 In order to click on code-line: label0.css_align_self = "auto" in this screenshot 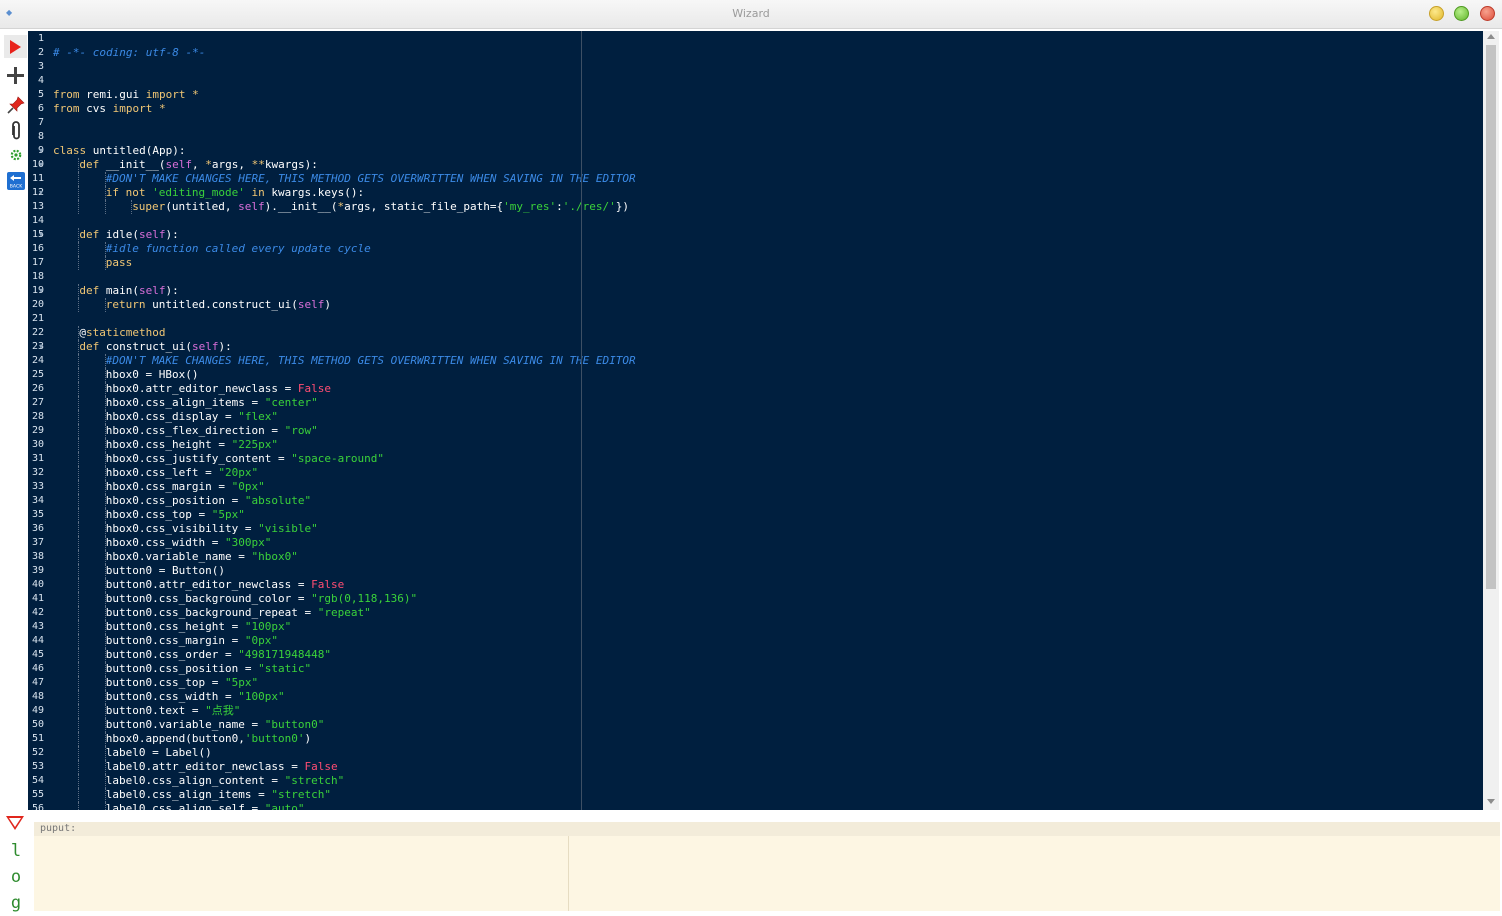, I will do `click(205, 806)`.